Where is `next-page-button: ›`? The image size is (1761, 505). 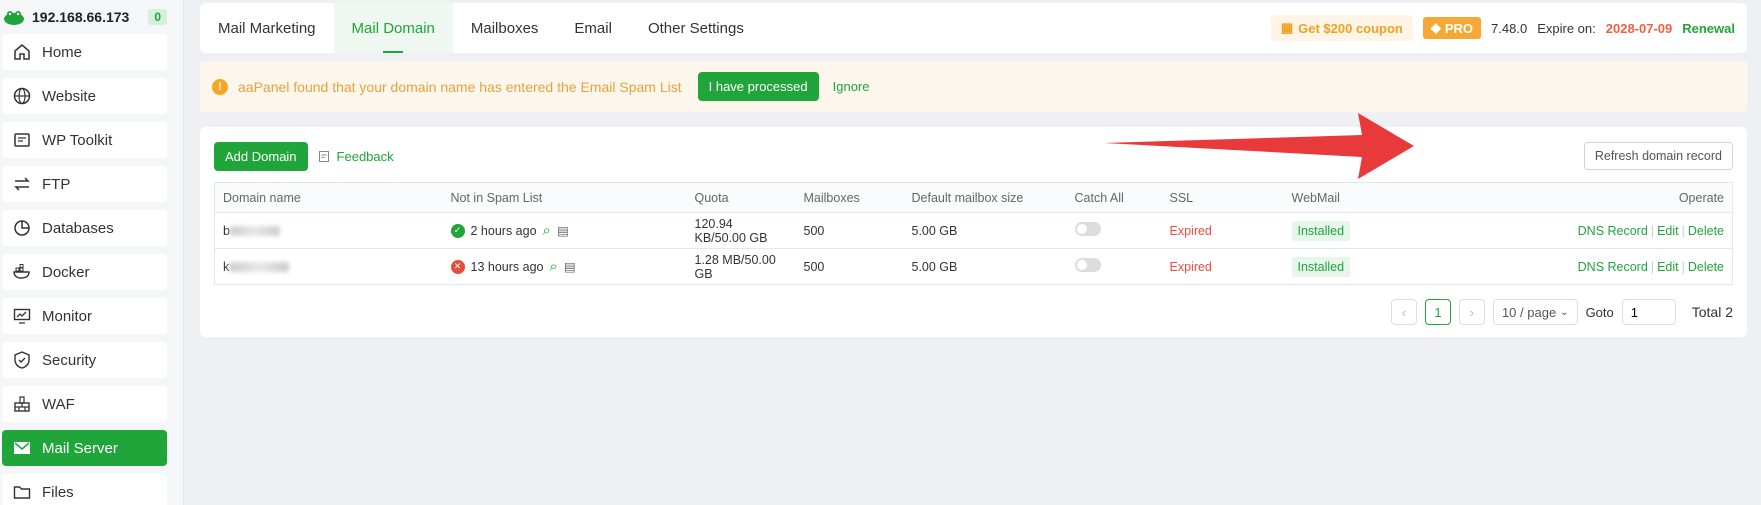 next-page-button: › is located at coordinates (1471, 312).